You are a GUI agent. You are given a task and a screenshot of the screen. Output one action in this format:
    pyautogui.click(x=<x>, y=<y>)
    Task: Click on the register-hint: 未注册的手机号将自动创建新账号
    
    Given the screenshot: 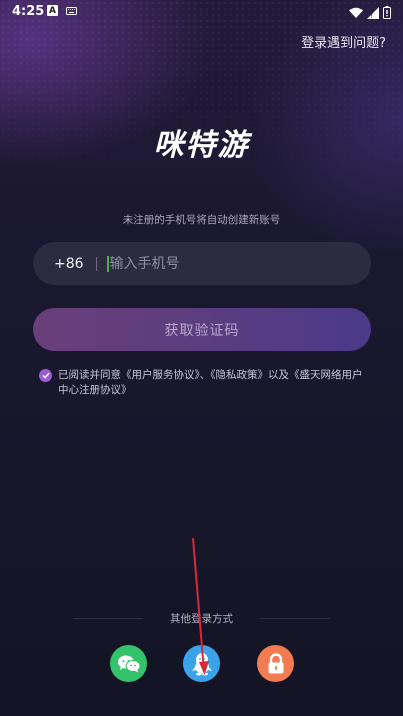 What is the action you would take?
    pyautogui.click(x=201, y=220)
    